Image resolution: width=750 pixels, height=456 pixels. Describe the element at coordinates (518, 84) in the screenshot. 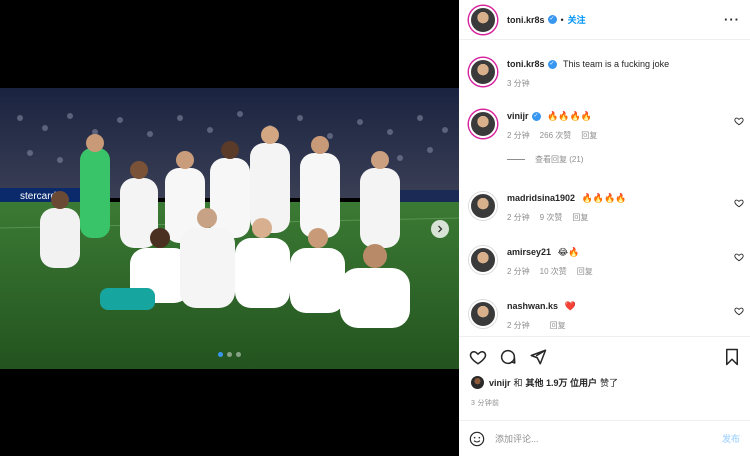

I see `caption-time: 3 分钟` at that location.